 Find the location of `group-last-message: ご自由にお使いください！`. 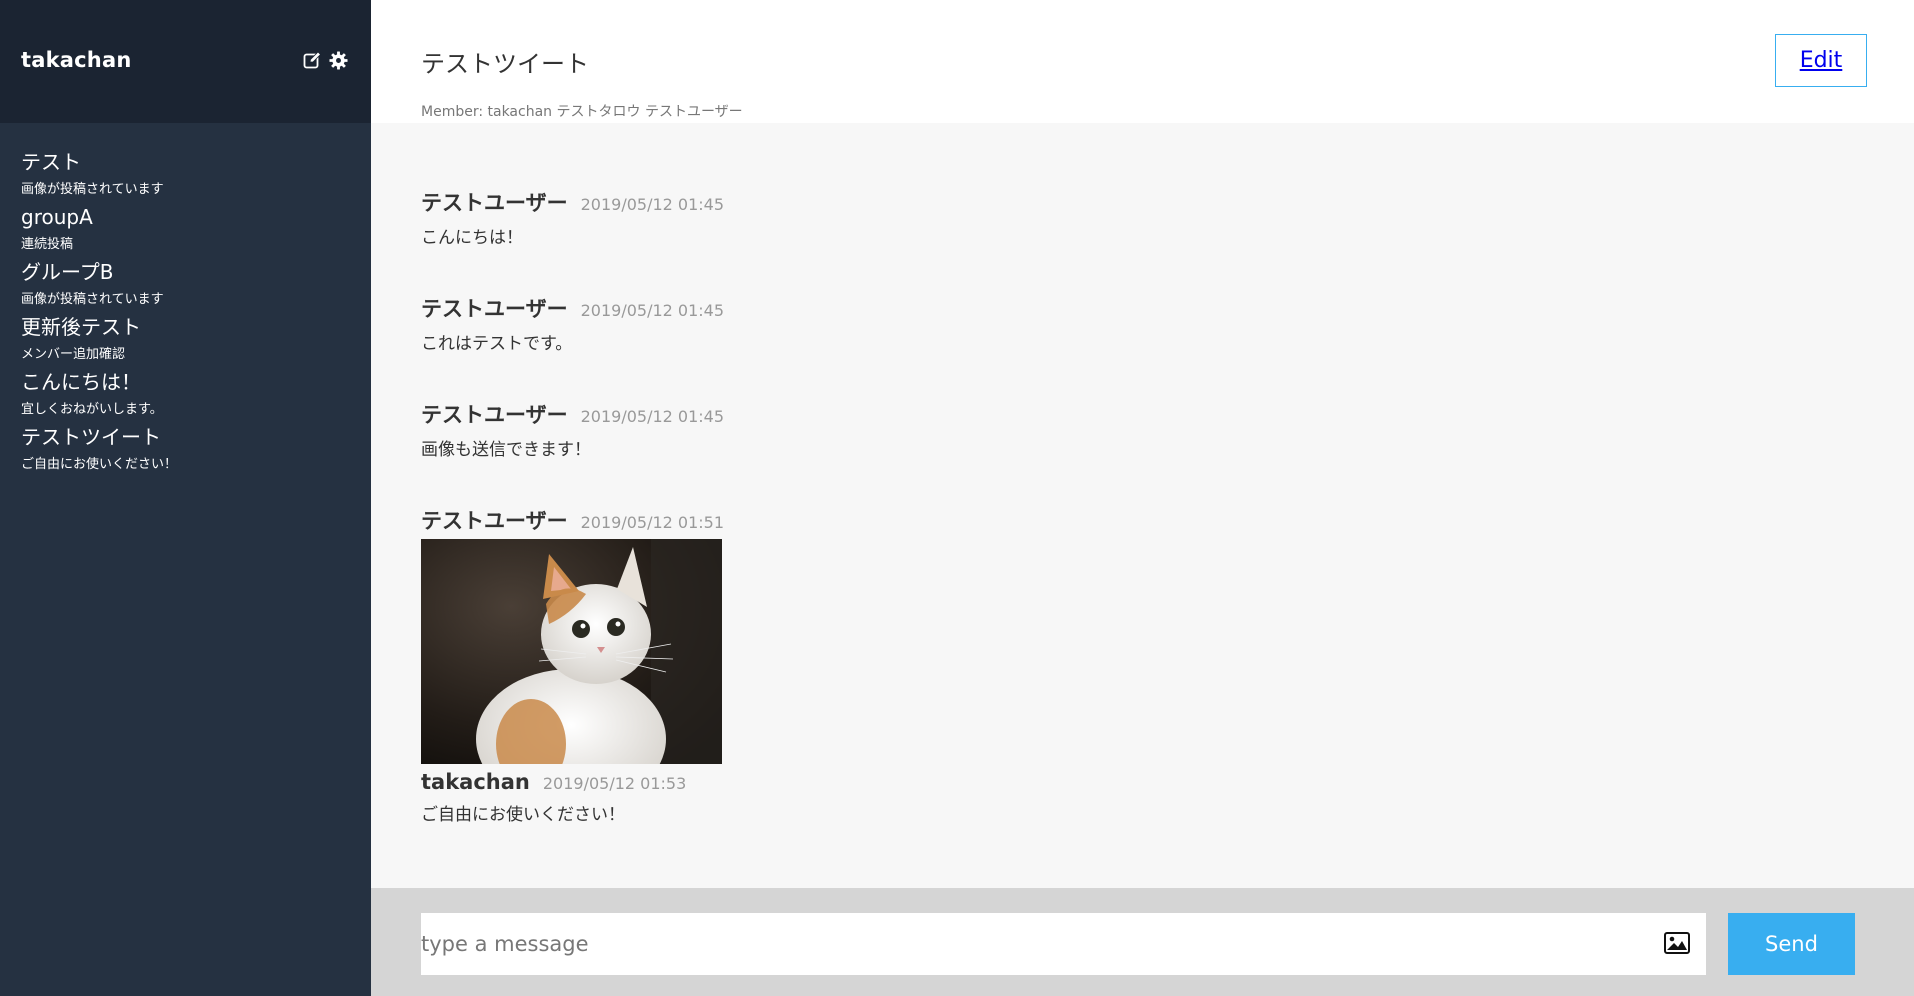

group-last-message: ご自由にお使いください！ is located at coordinates (99, 464).